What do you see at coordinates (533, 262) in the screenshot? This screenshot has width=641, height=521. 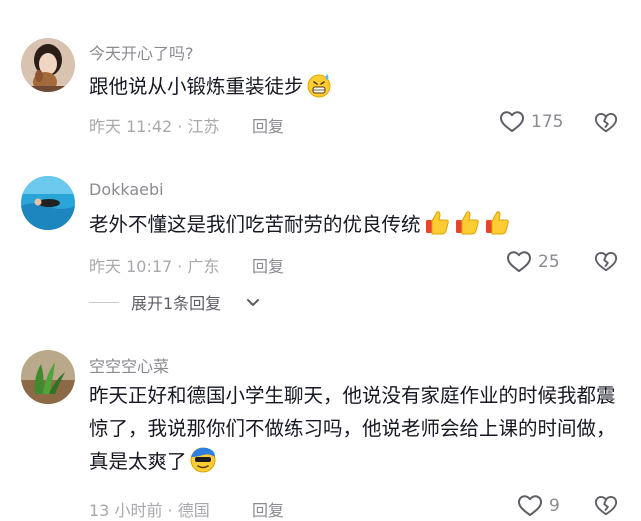 I see `like-button: 25` at bounding box center [533, 262].